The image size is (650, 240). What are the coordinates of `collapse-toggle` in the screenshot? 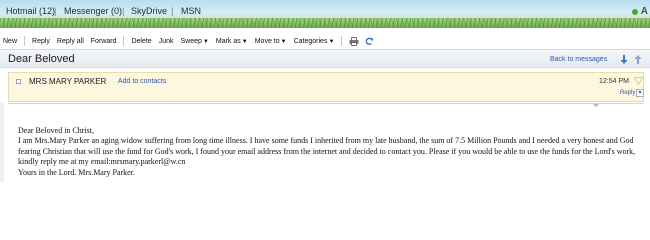 It's located at (18, 81).